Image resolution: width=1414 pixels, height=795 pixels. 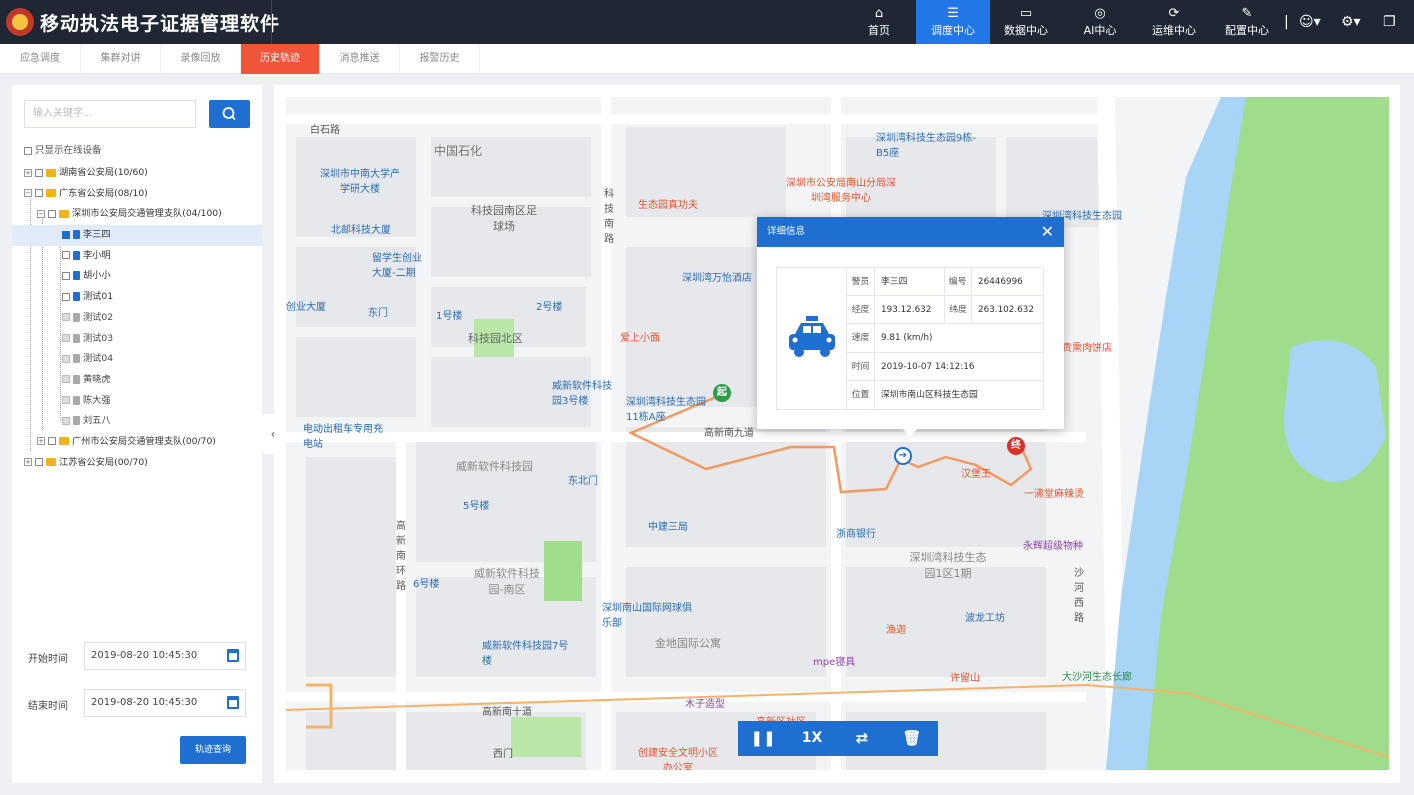 I want to click on track-query-button: 轨迹查询, so click(x=213, y=750).